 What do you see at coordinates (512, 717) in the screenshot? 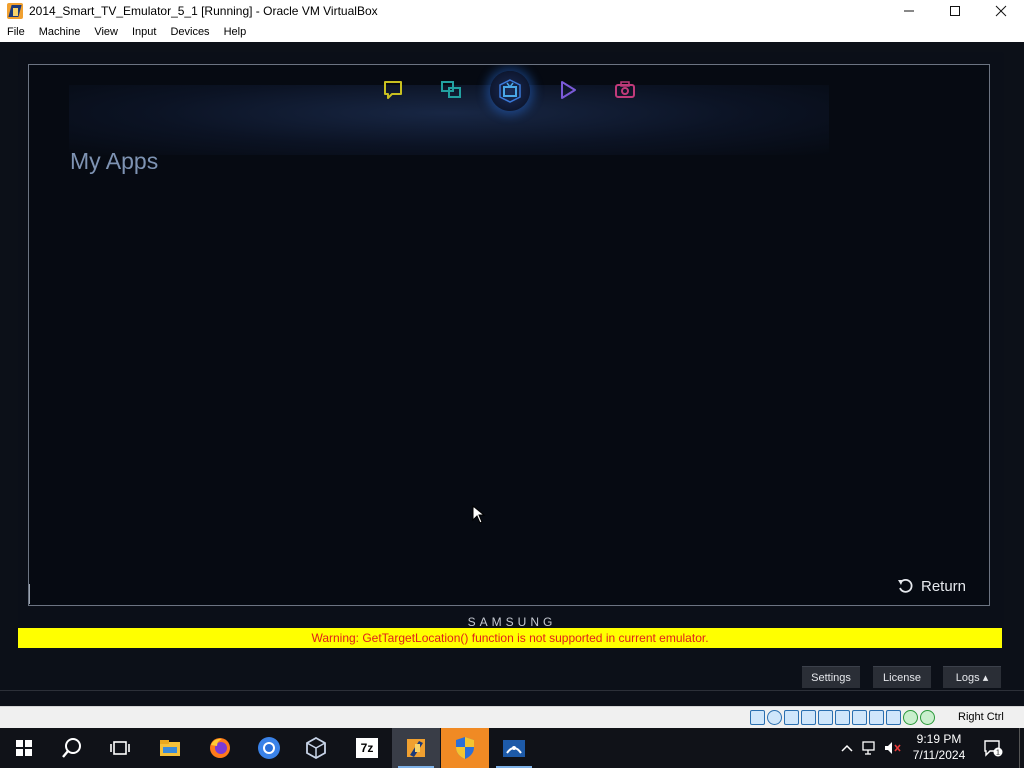
I see `vm-status-bar: Right Ctrl` at bounding box center [512, 717].